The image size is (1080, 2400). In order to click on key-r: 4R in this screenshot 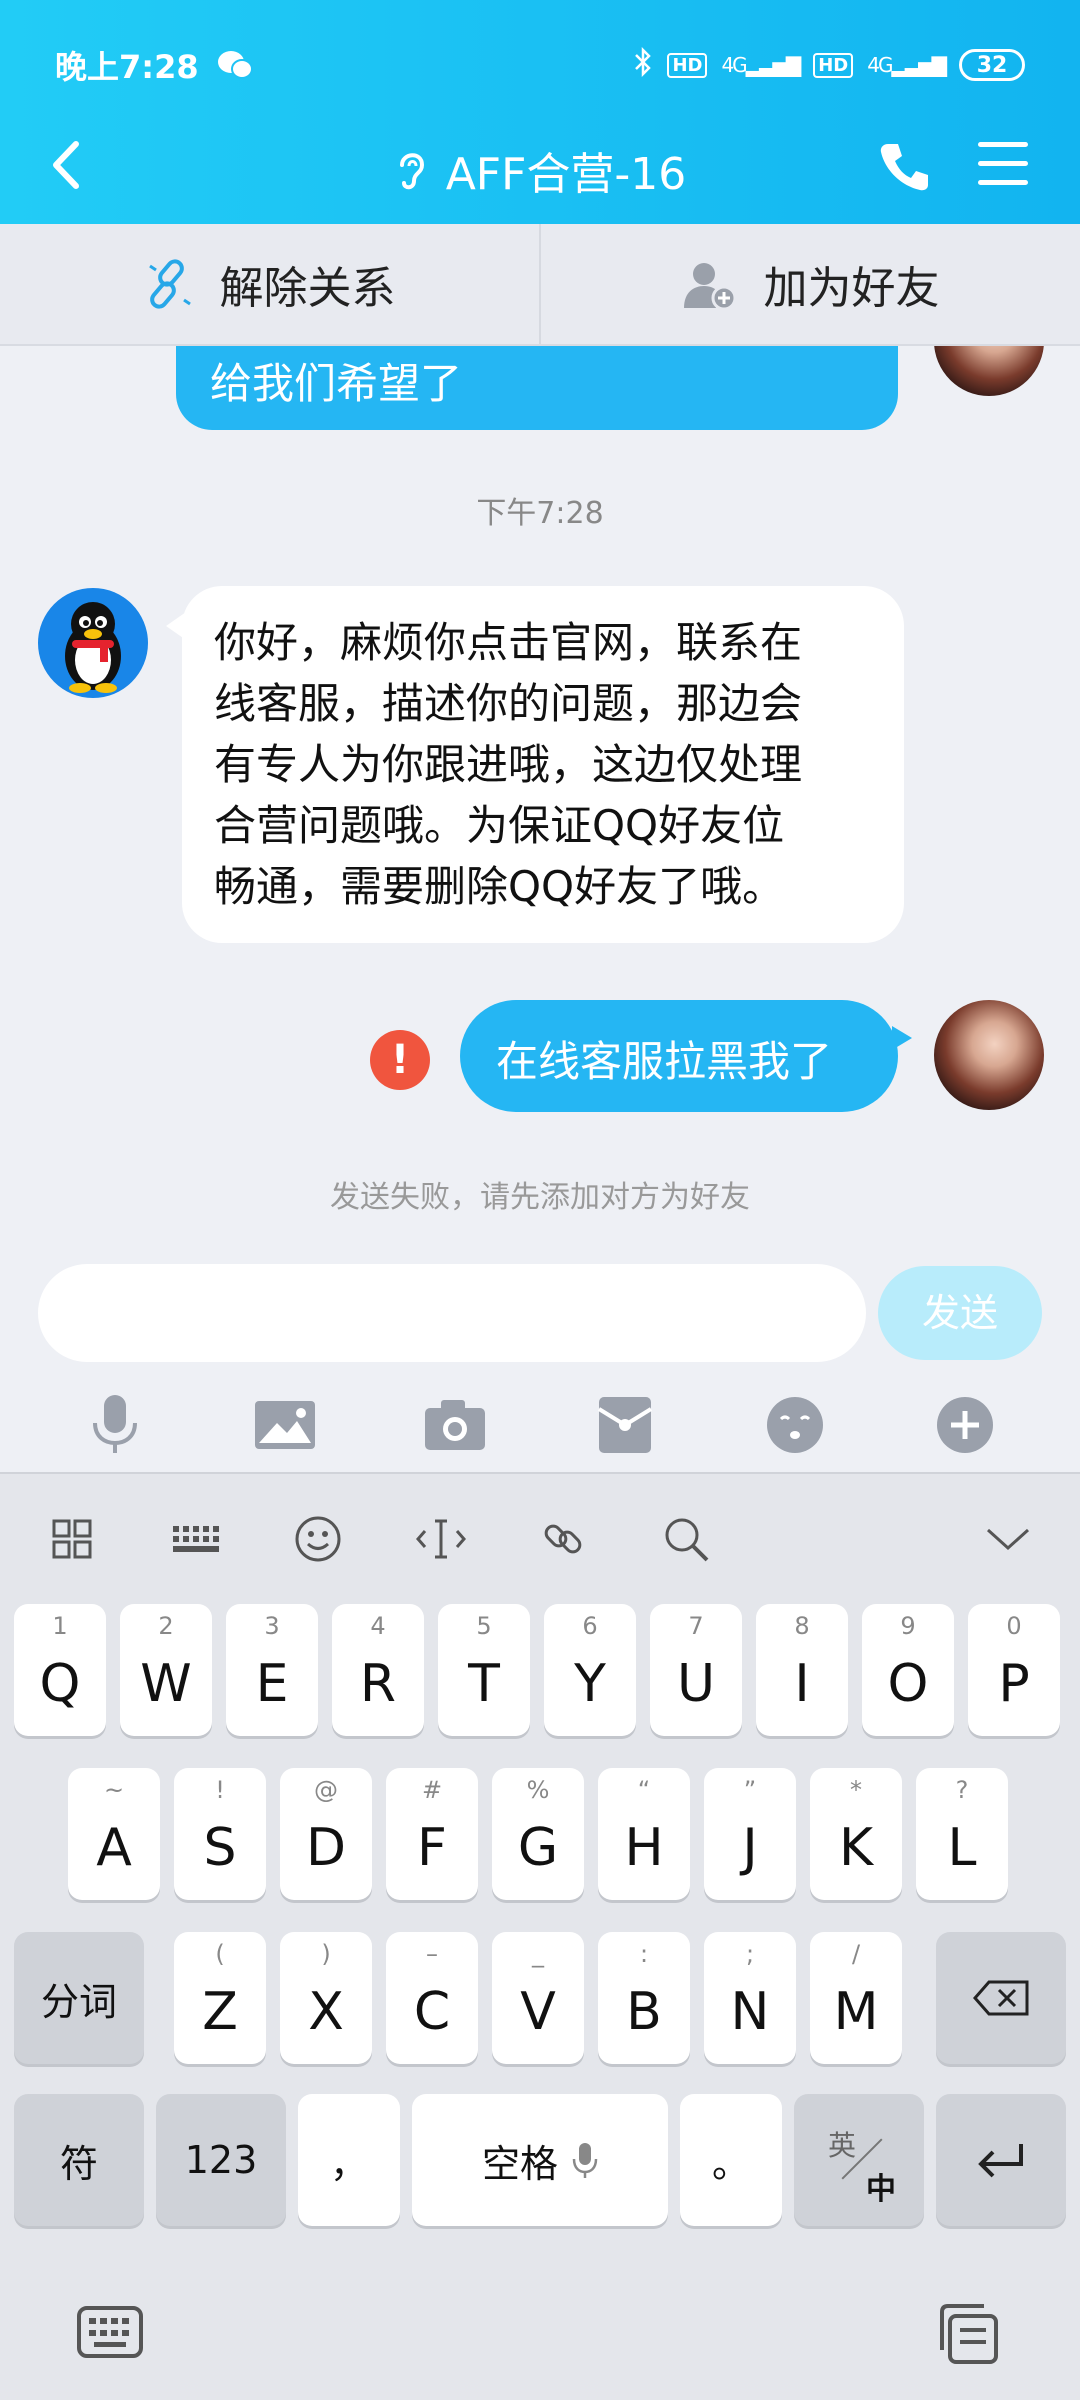, I will do `click(378, 1670)`.